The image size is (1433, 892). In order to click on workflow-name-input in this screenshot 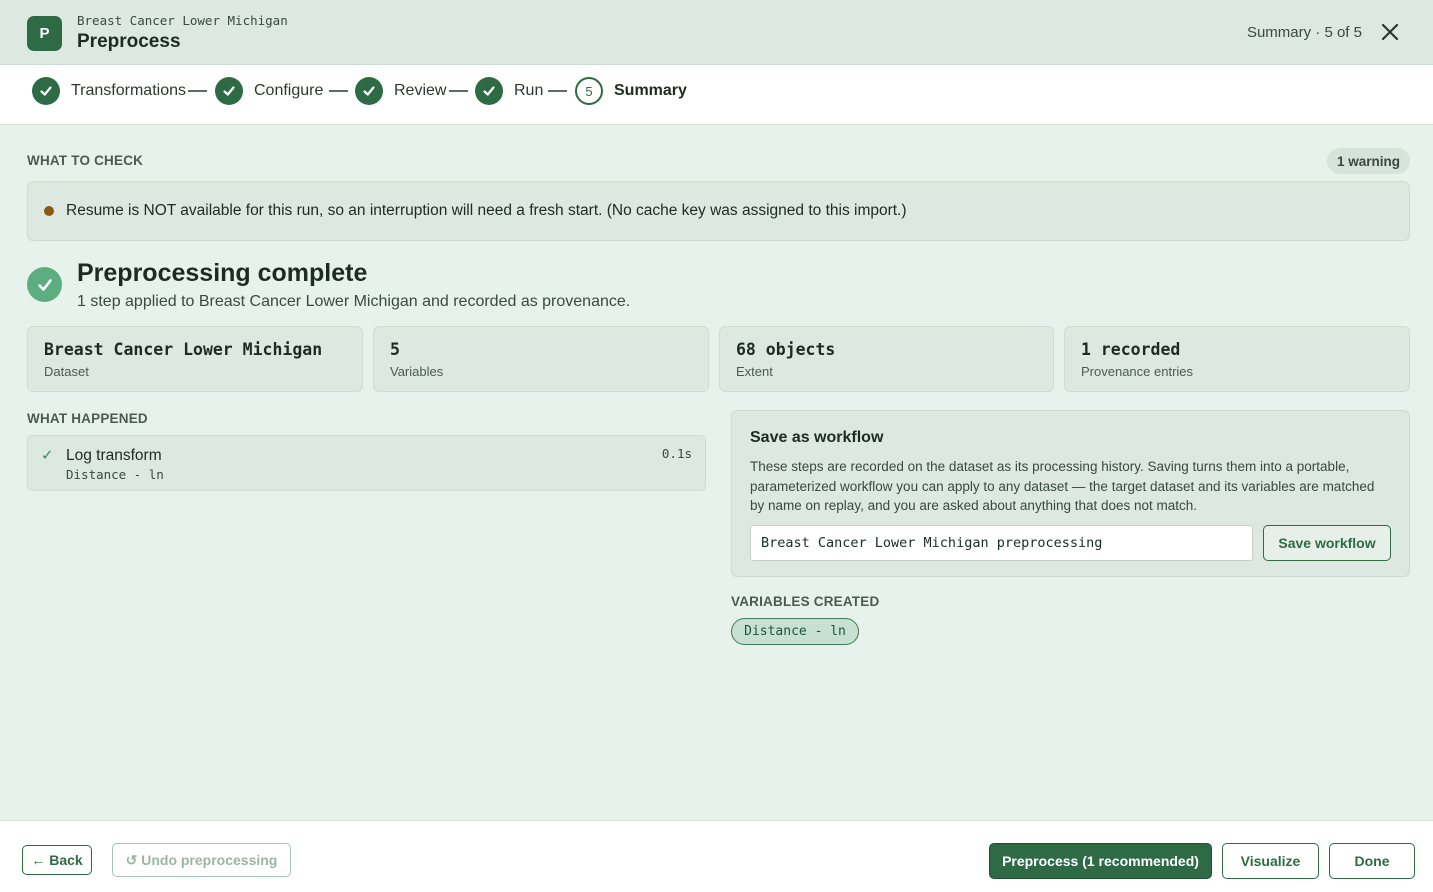, I will do `click(1001, 543)`.